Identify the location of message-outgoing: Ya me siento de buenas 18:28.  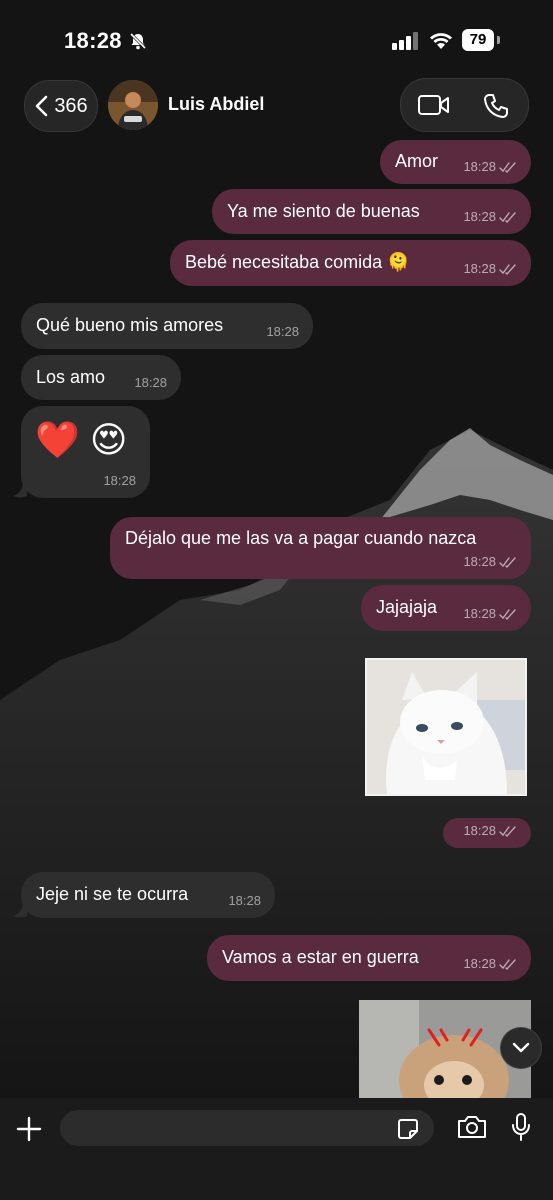
(371, 211).